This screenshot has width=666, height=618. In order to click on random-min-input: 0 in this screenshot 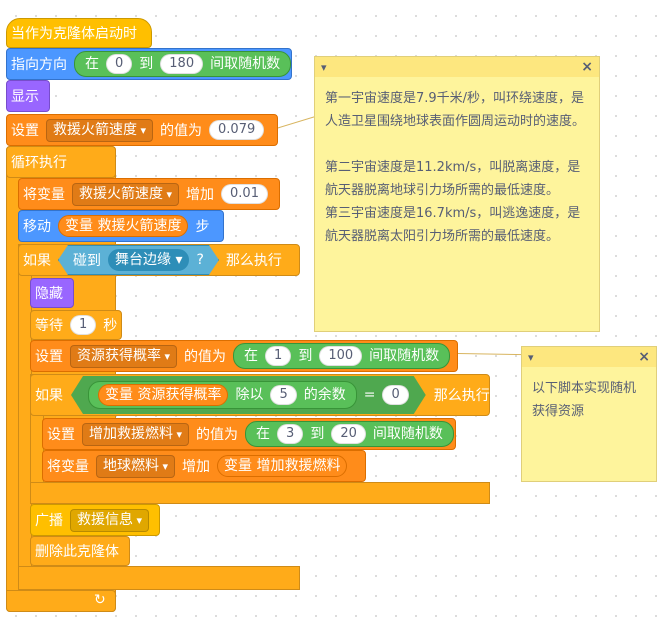, I will do `click(119, 64)`.